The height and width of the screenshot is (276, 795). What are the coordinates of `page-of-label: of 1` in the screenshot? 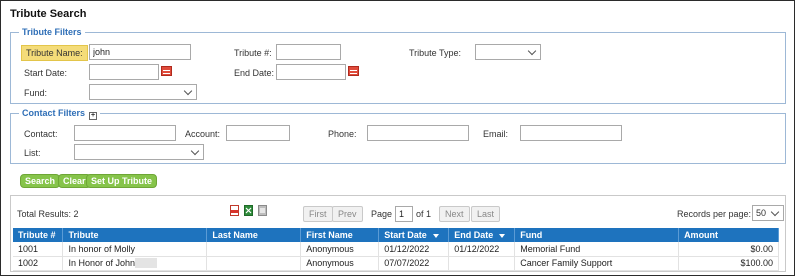 It's located at (424, 214).